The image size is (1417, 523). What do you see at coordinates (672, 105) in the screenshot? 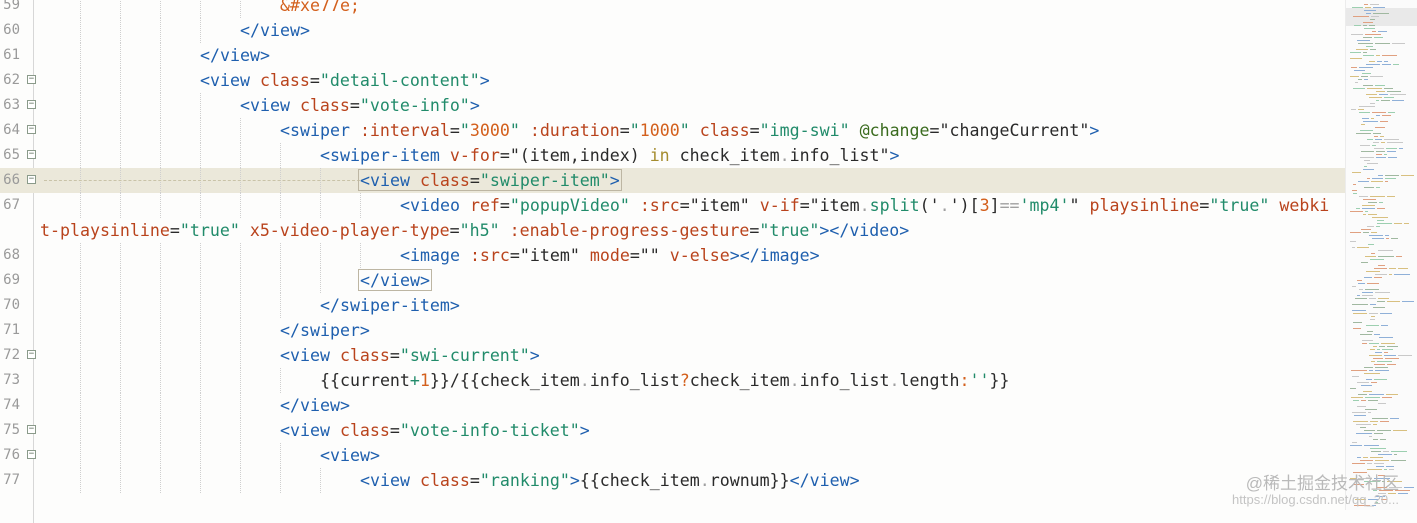
I see `code-line-63: 63− <view class="vote-info">` at bounding box center [672, 105].